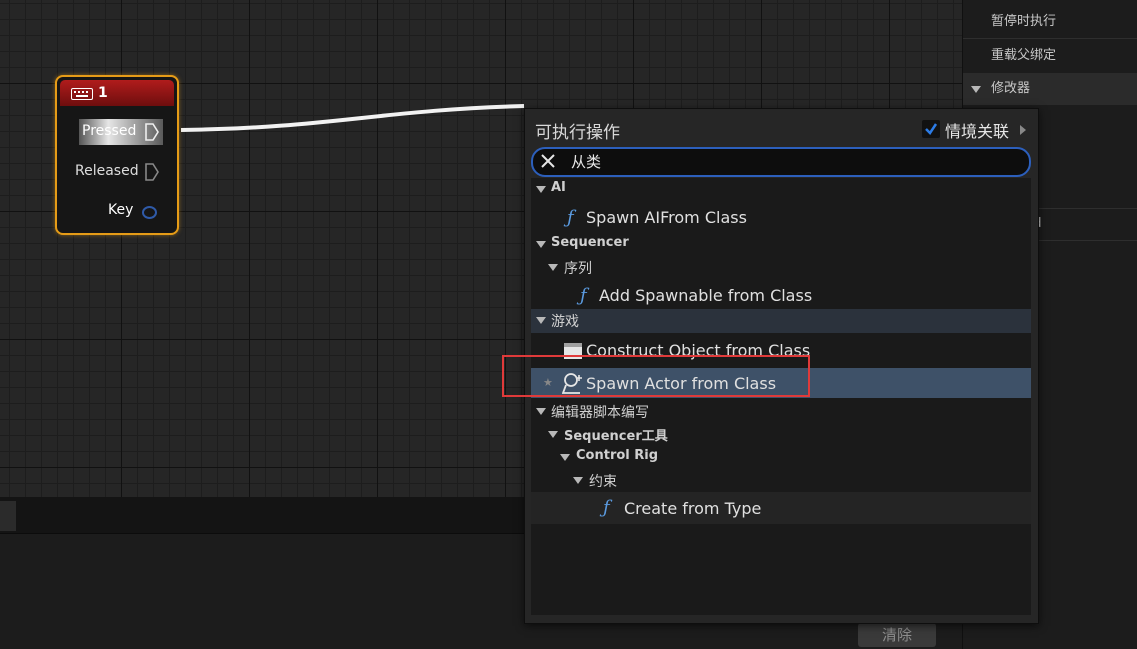 This screenshot has height=649, width=1137. What do you see at coordinates (781, 457) in the screenshot?
I see `category-control-rig: Control Rig` at bounding box center [781, 457].